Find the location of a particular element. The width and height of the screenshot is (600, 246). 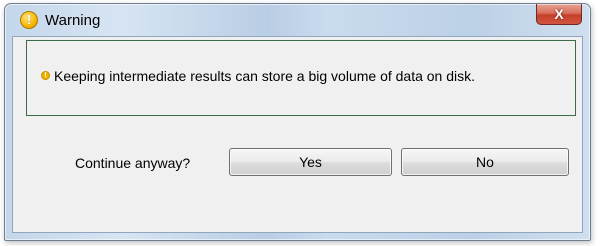

no-button: No is located at coordinates (485, 162).